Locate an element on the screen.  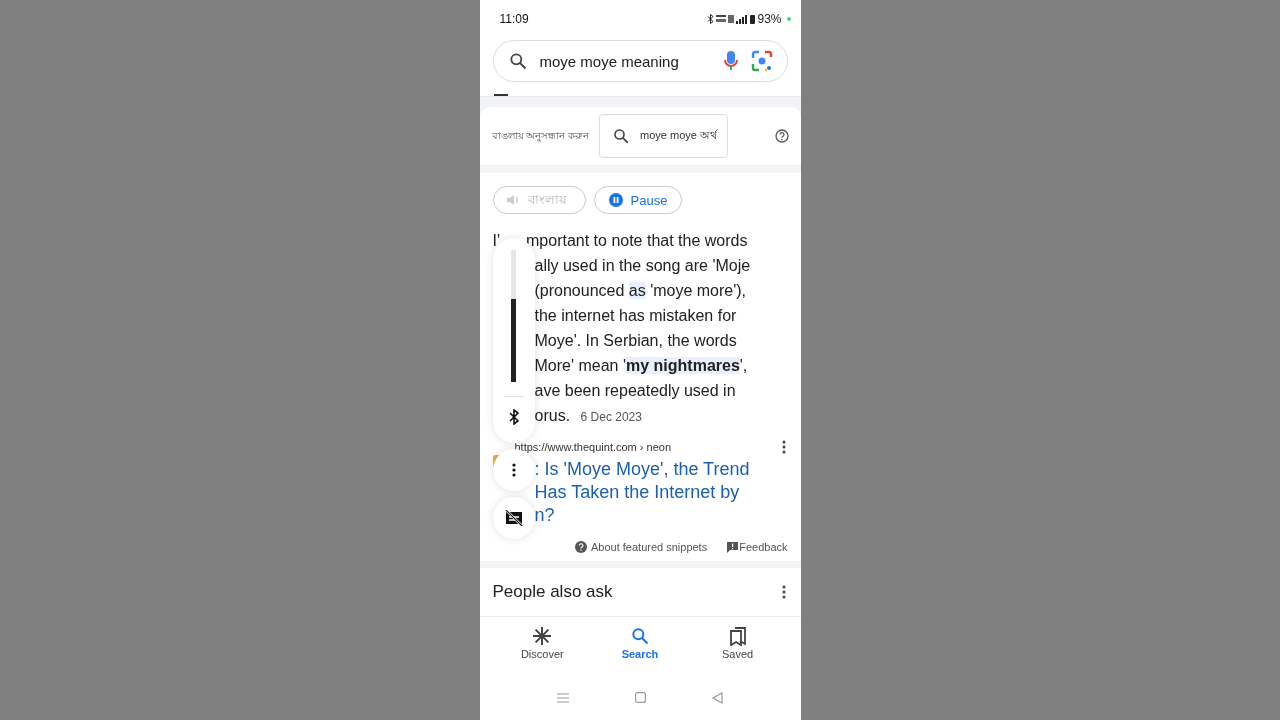
battery-icon is located at coordinates (753, 19).